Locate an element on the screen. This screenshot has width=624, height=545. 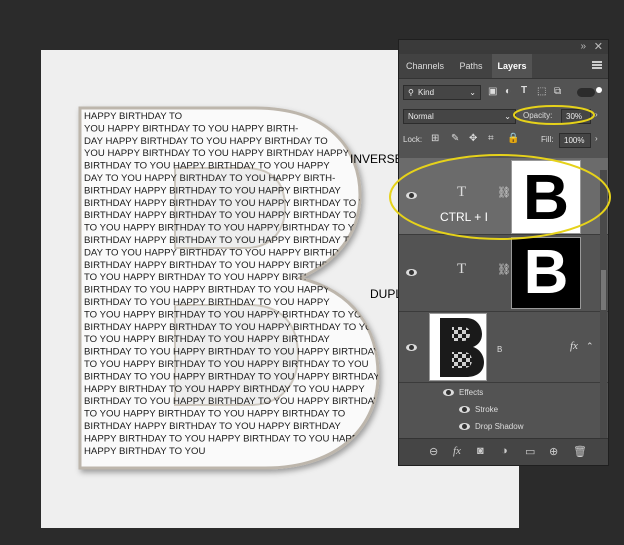
layer-row-duplicate: T ⛓ B is located at coordinates (503, 273).